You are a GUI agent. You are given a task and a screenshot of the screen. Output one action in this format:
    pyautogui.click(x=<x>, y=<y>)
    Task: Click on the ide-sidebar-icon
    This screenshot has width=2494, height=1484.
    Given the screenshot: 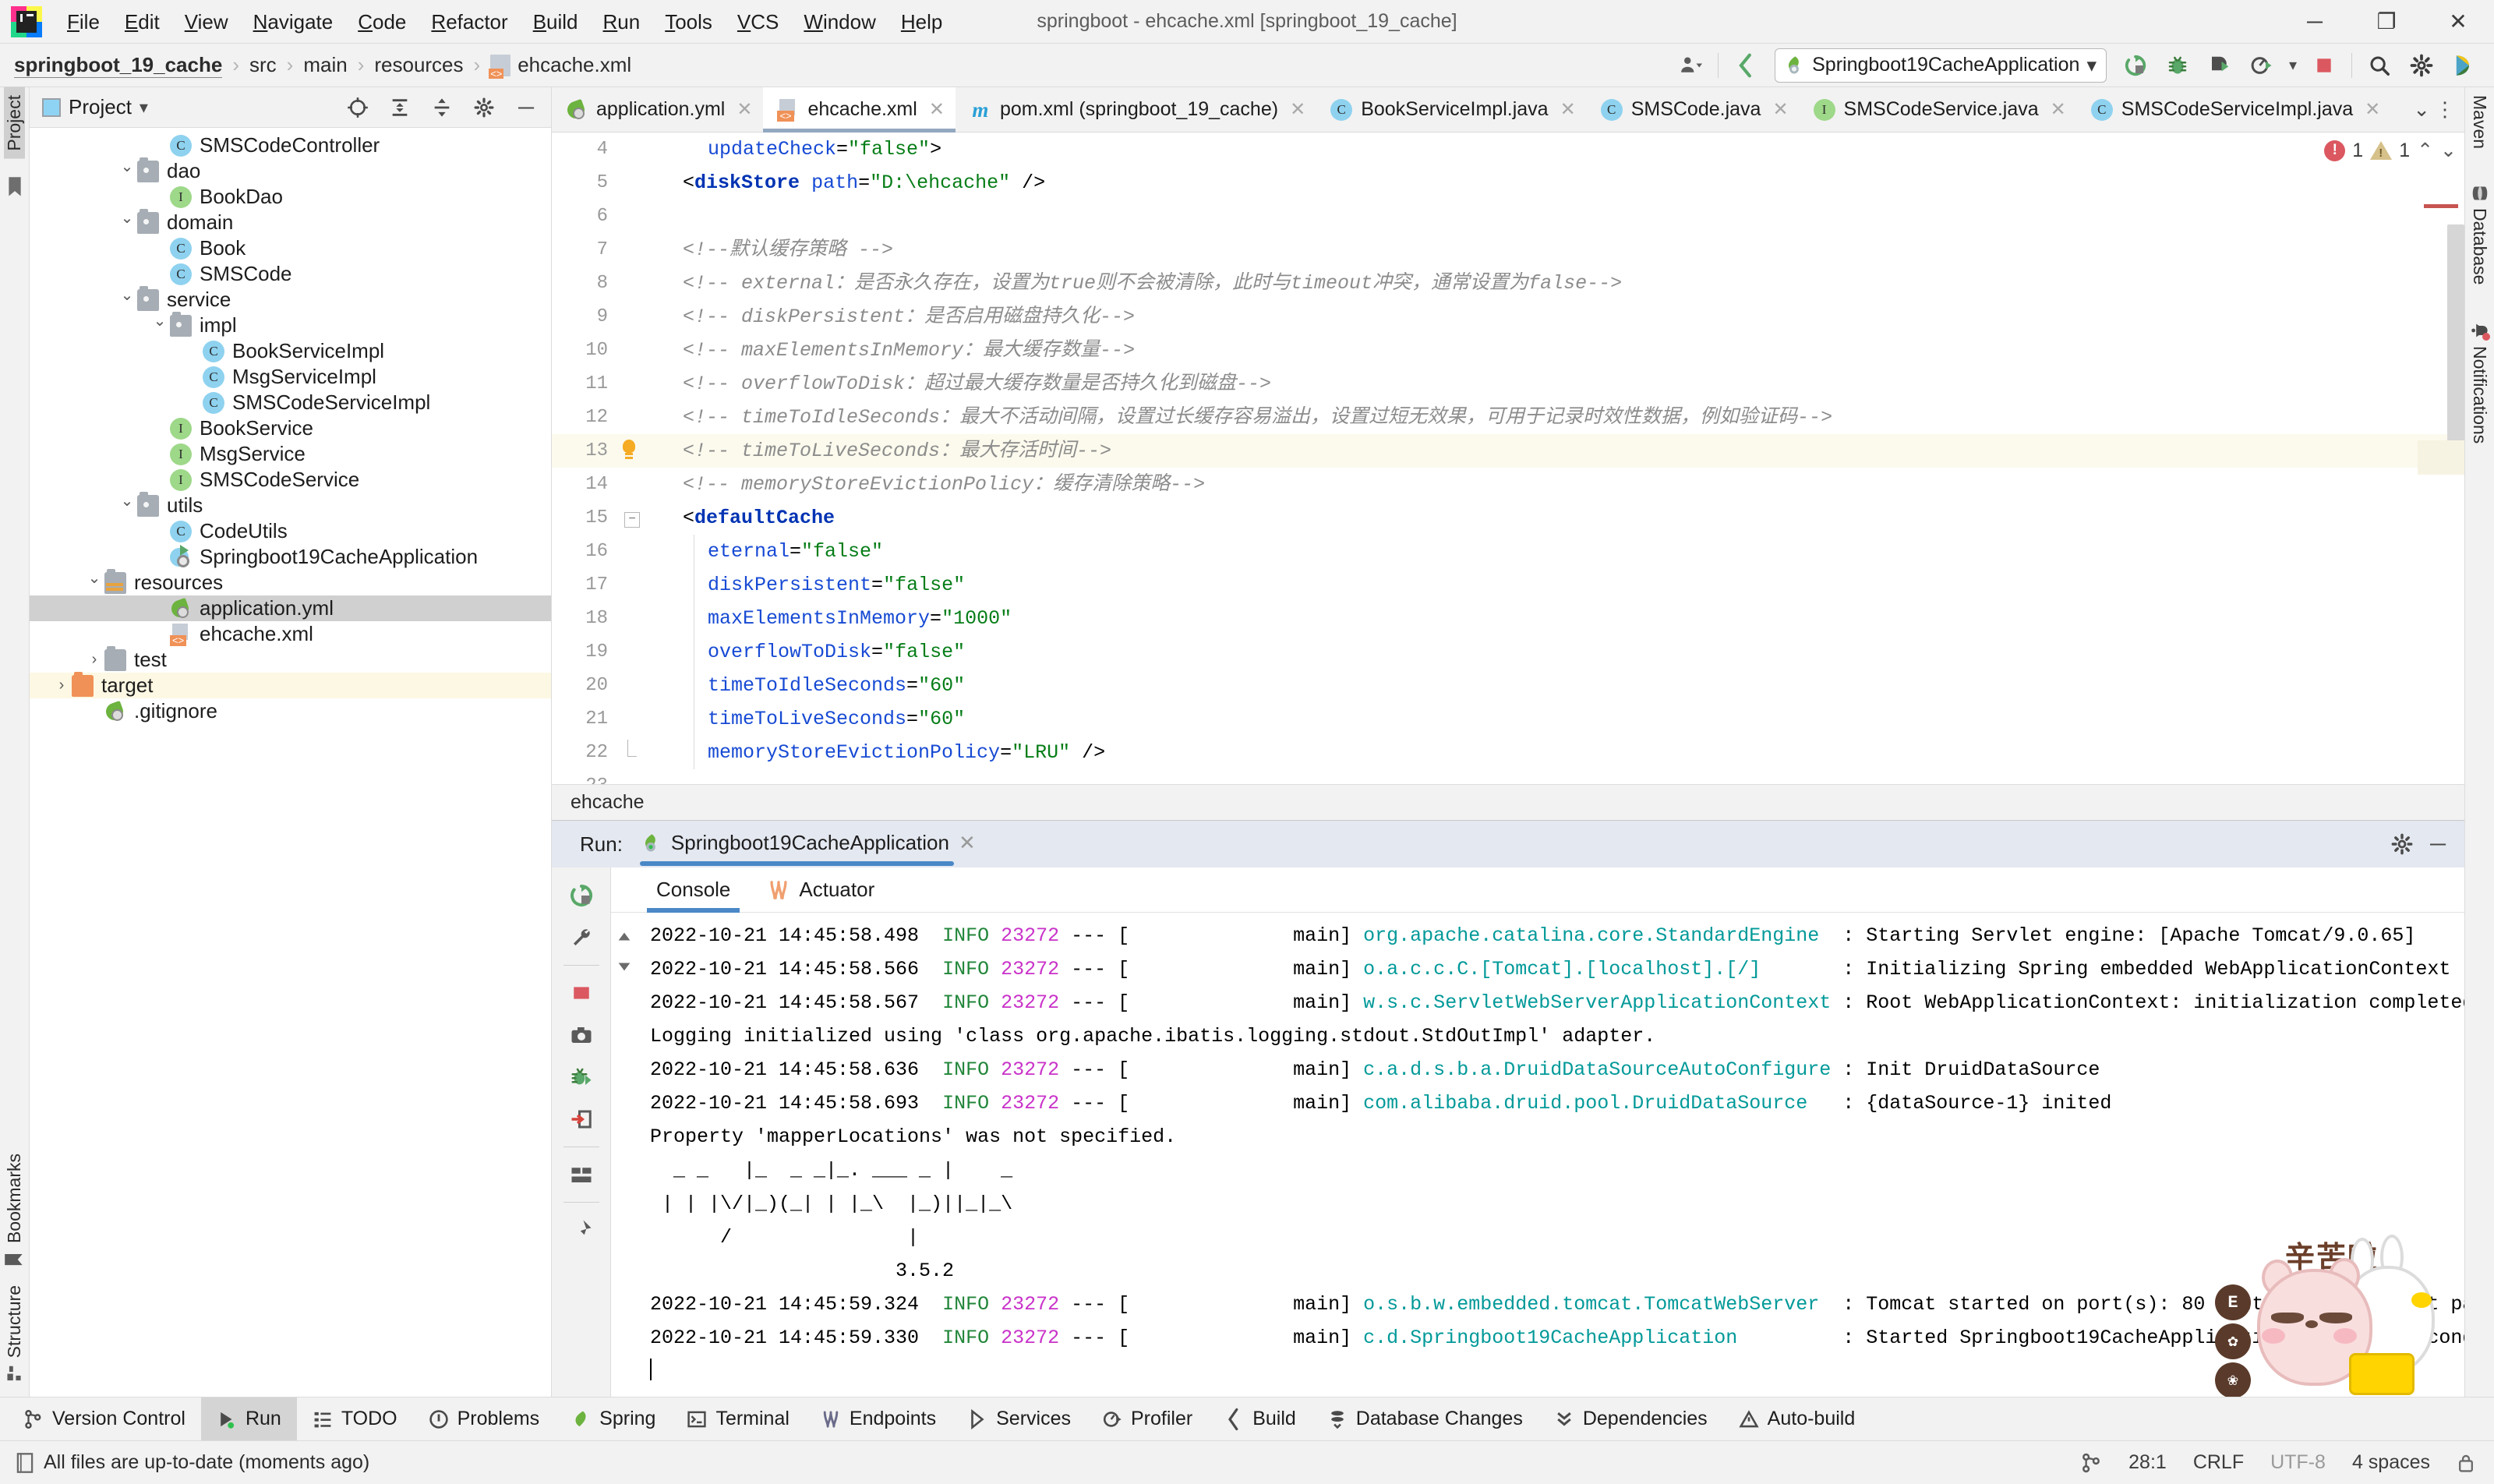 What is the action you would take?
    pyautogui.click(x=2464, y=65)
    